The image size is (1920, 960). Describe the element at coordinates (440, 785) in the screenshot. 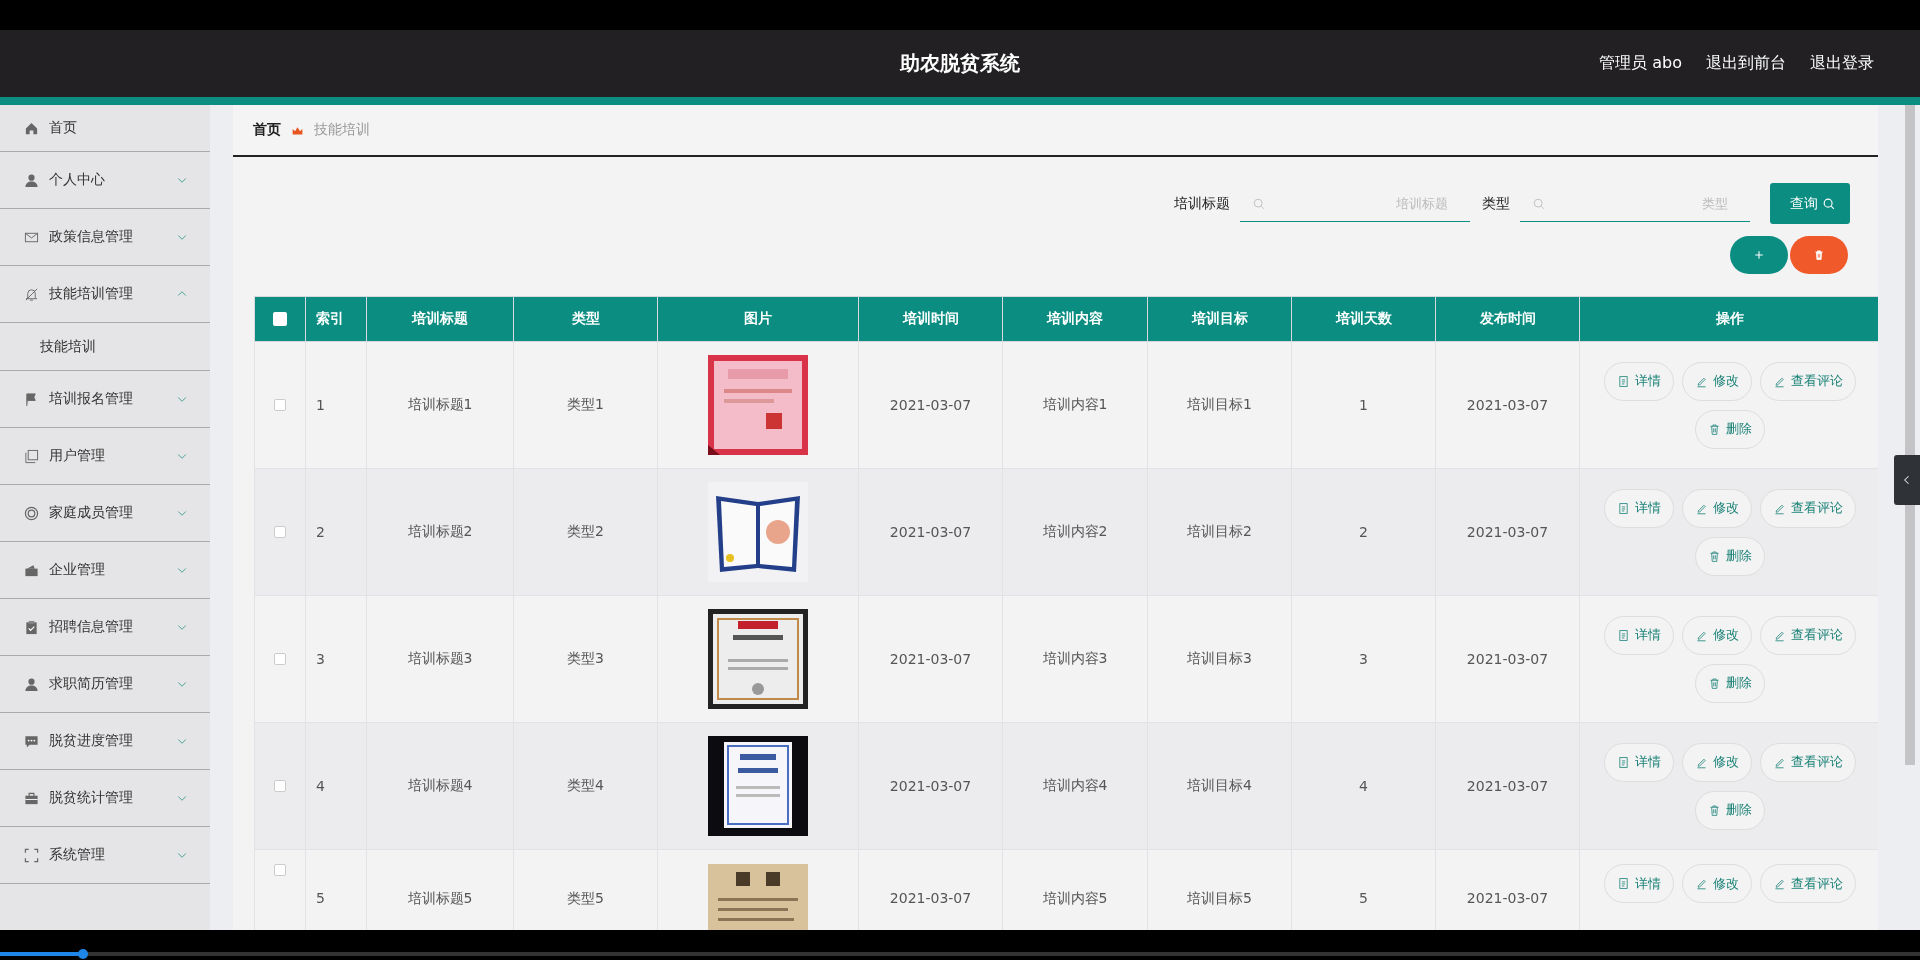

I see `table-cell: 培训标题4` at that location.